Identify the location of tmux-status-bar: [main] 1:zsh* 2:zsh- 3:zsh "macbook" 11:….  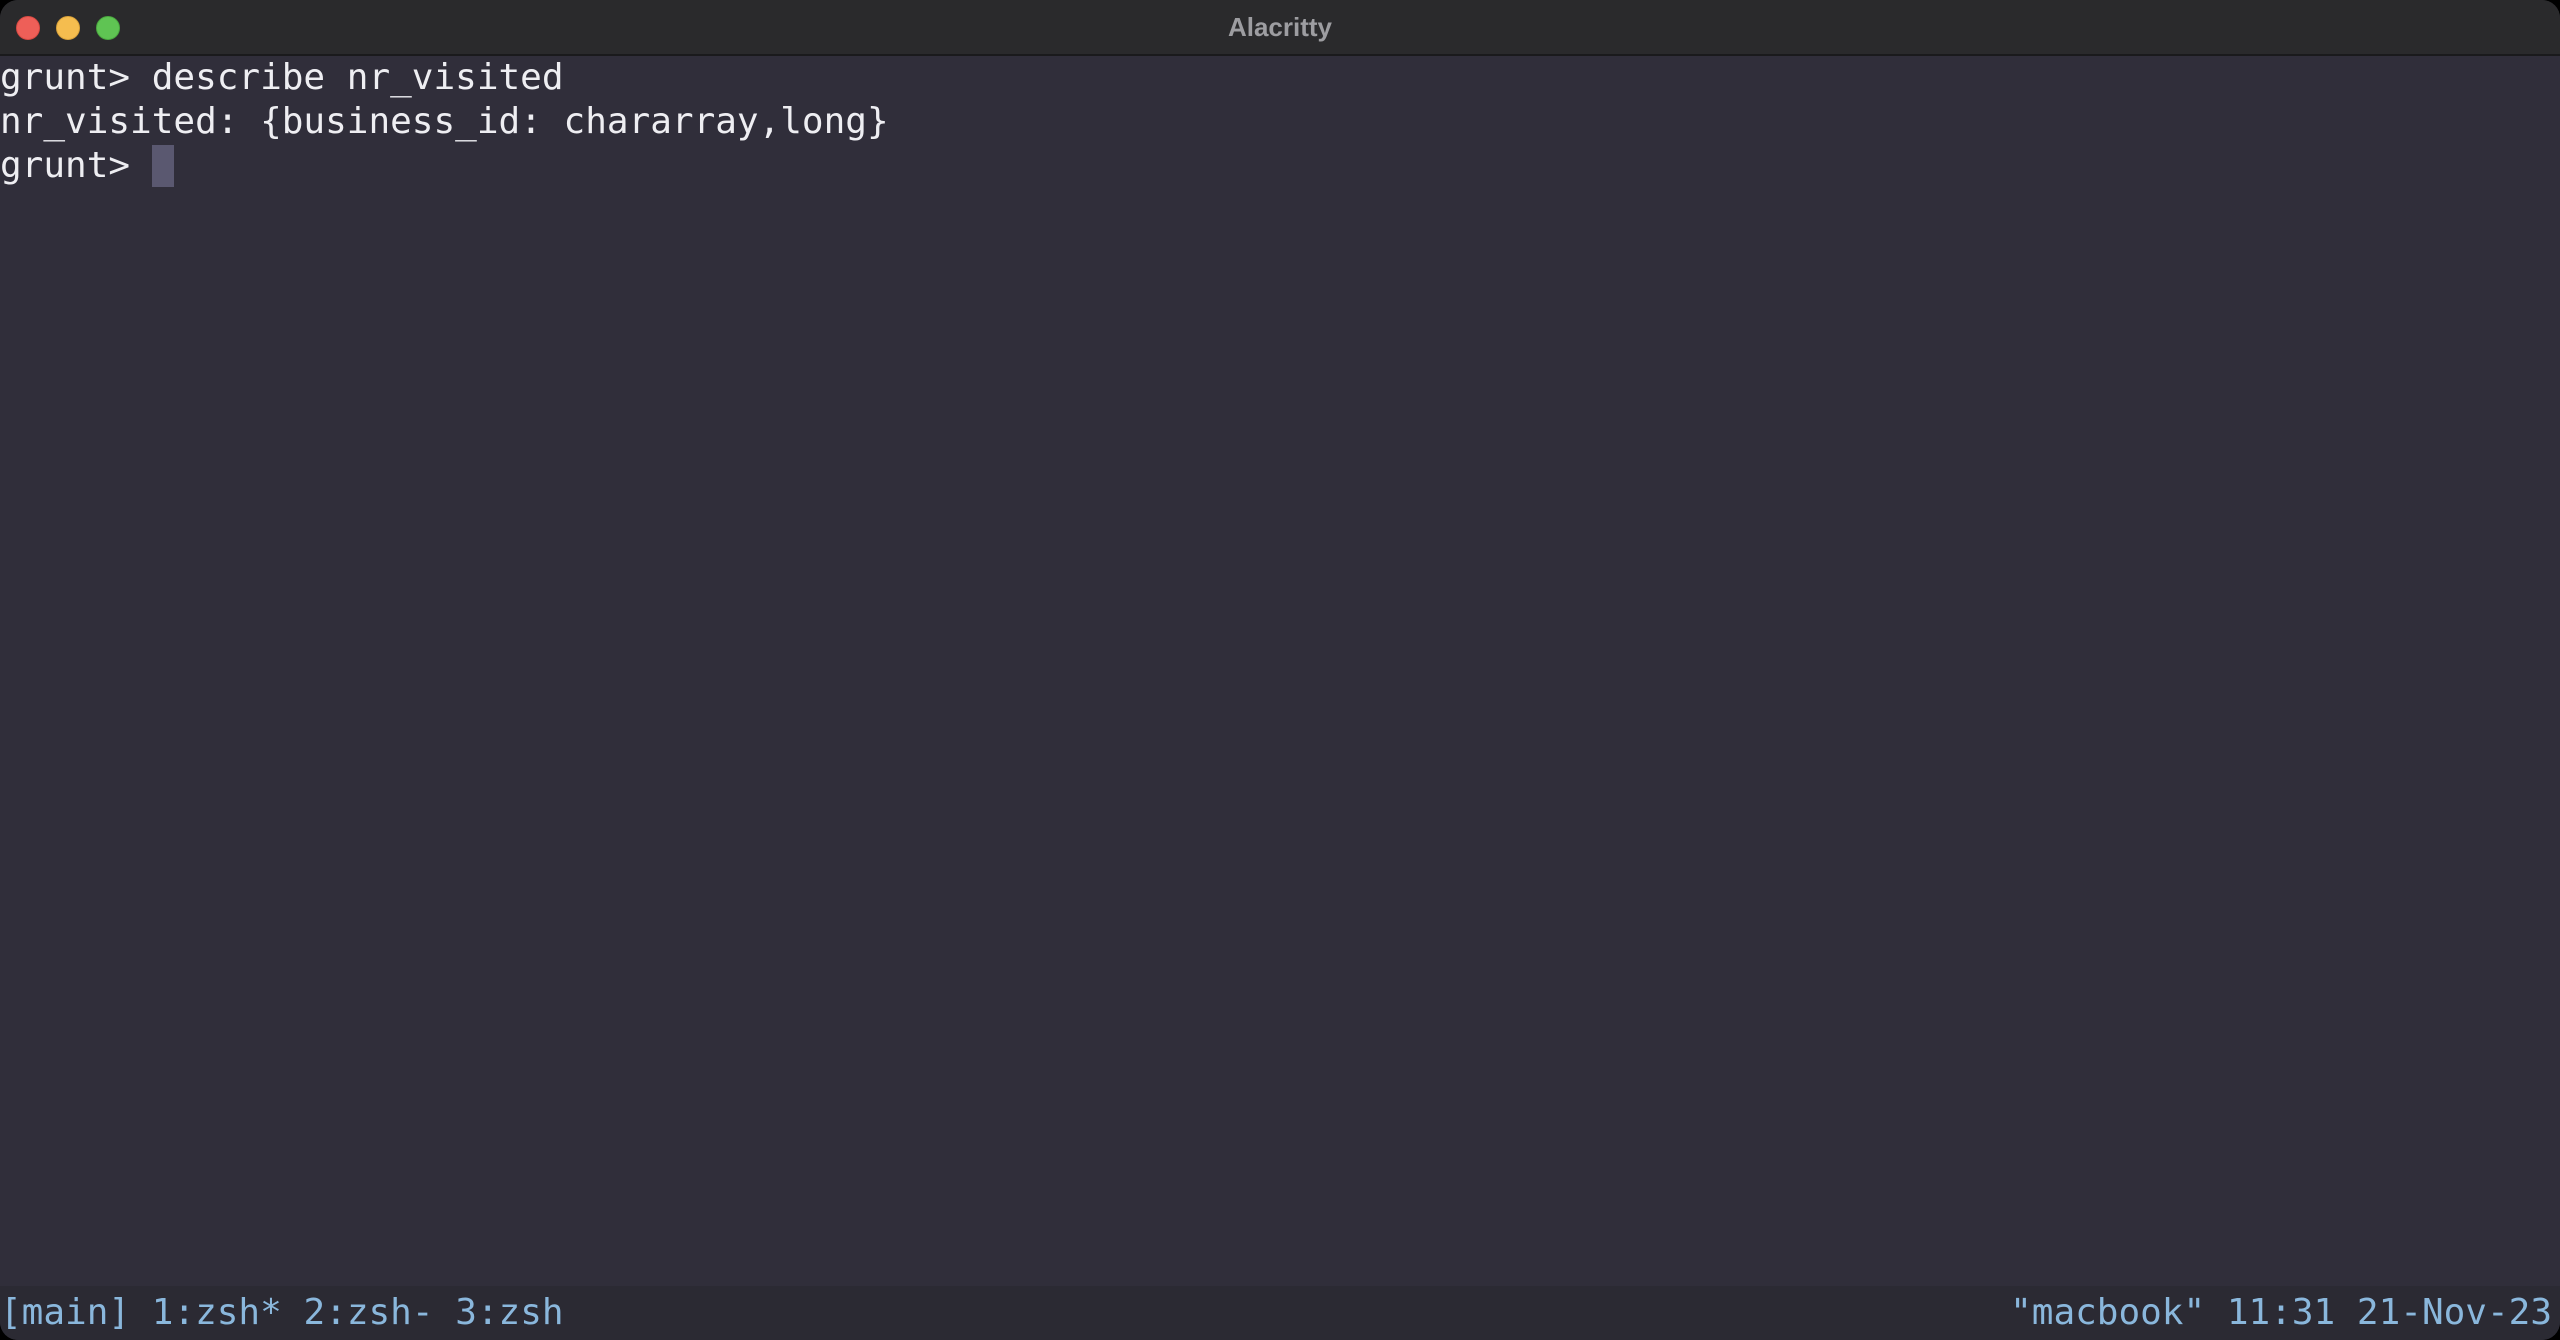
(1280, 1313).